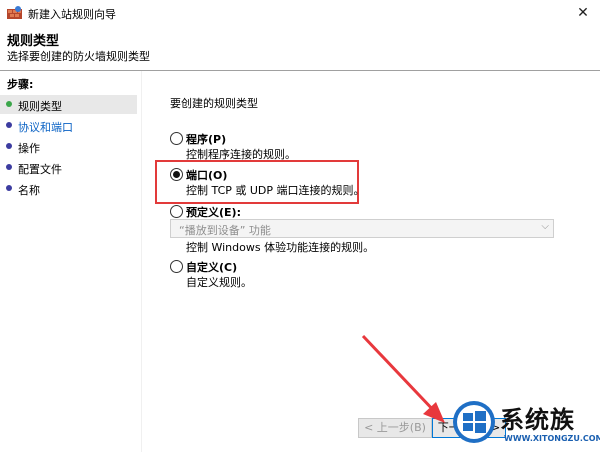 The image size is (600, 452). Describe the element at coordinates (403, 378) in the screenshot. I see `annotation-arrow` at that location.